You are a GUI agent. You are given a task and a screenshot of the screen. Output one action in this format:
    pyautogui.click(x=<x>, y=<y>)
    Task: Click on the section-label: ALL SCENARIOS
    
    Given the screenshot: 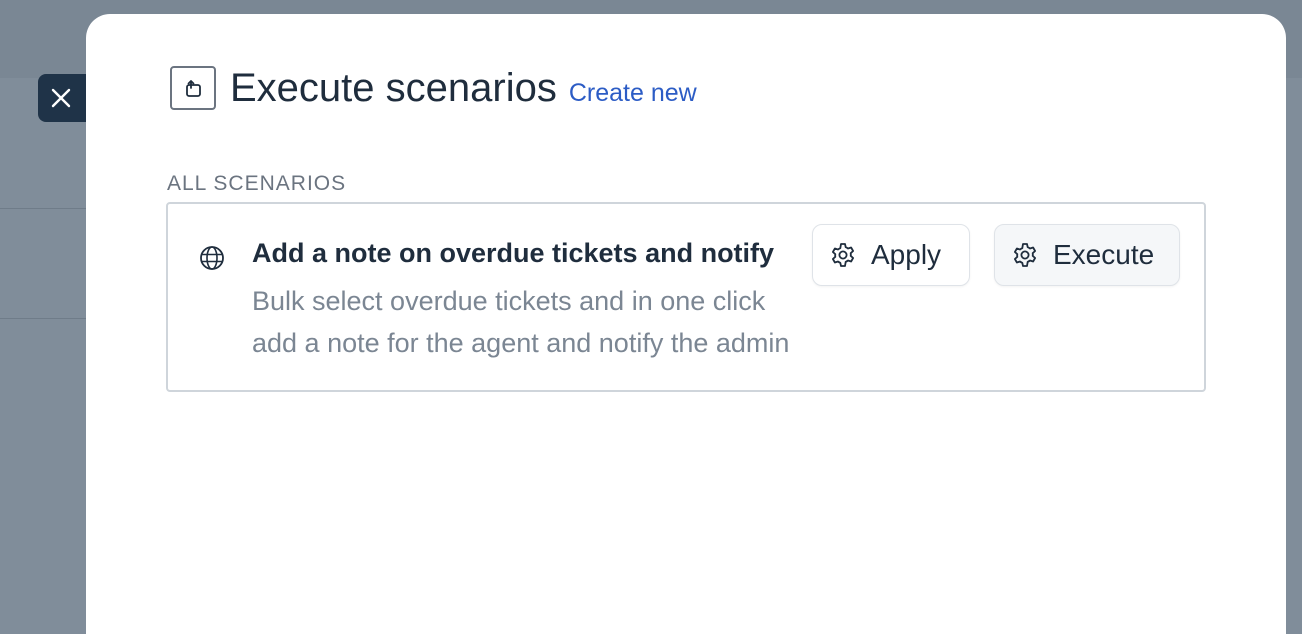 What is the action you would take?
    pyautogui.click(x=257, y=183)
    